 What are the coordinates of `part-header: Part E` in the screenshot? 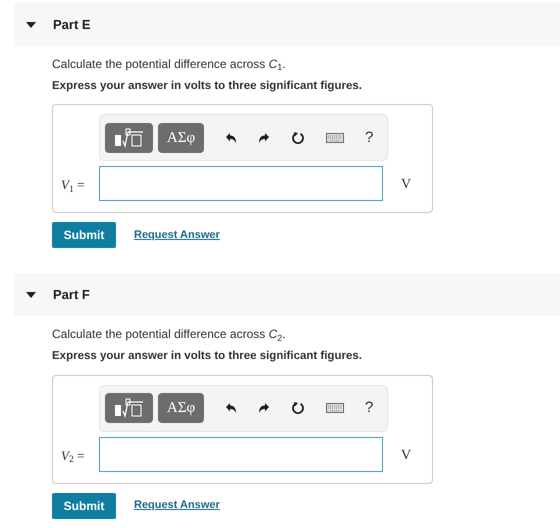 It's located at (287, 24).